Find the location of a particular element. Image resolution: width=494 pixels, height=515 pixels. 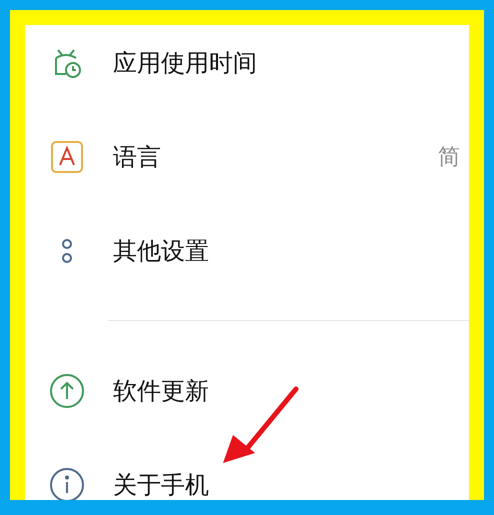

setting-label: 软件更新 is located at coordinates (161, 391).